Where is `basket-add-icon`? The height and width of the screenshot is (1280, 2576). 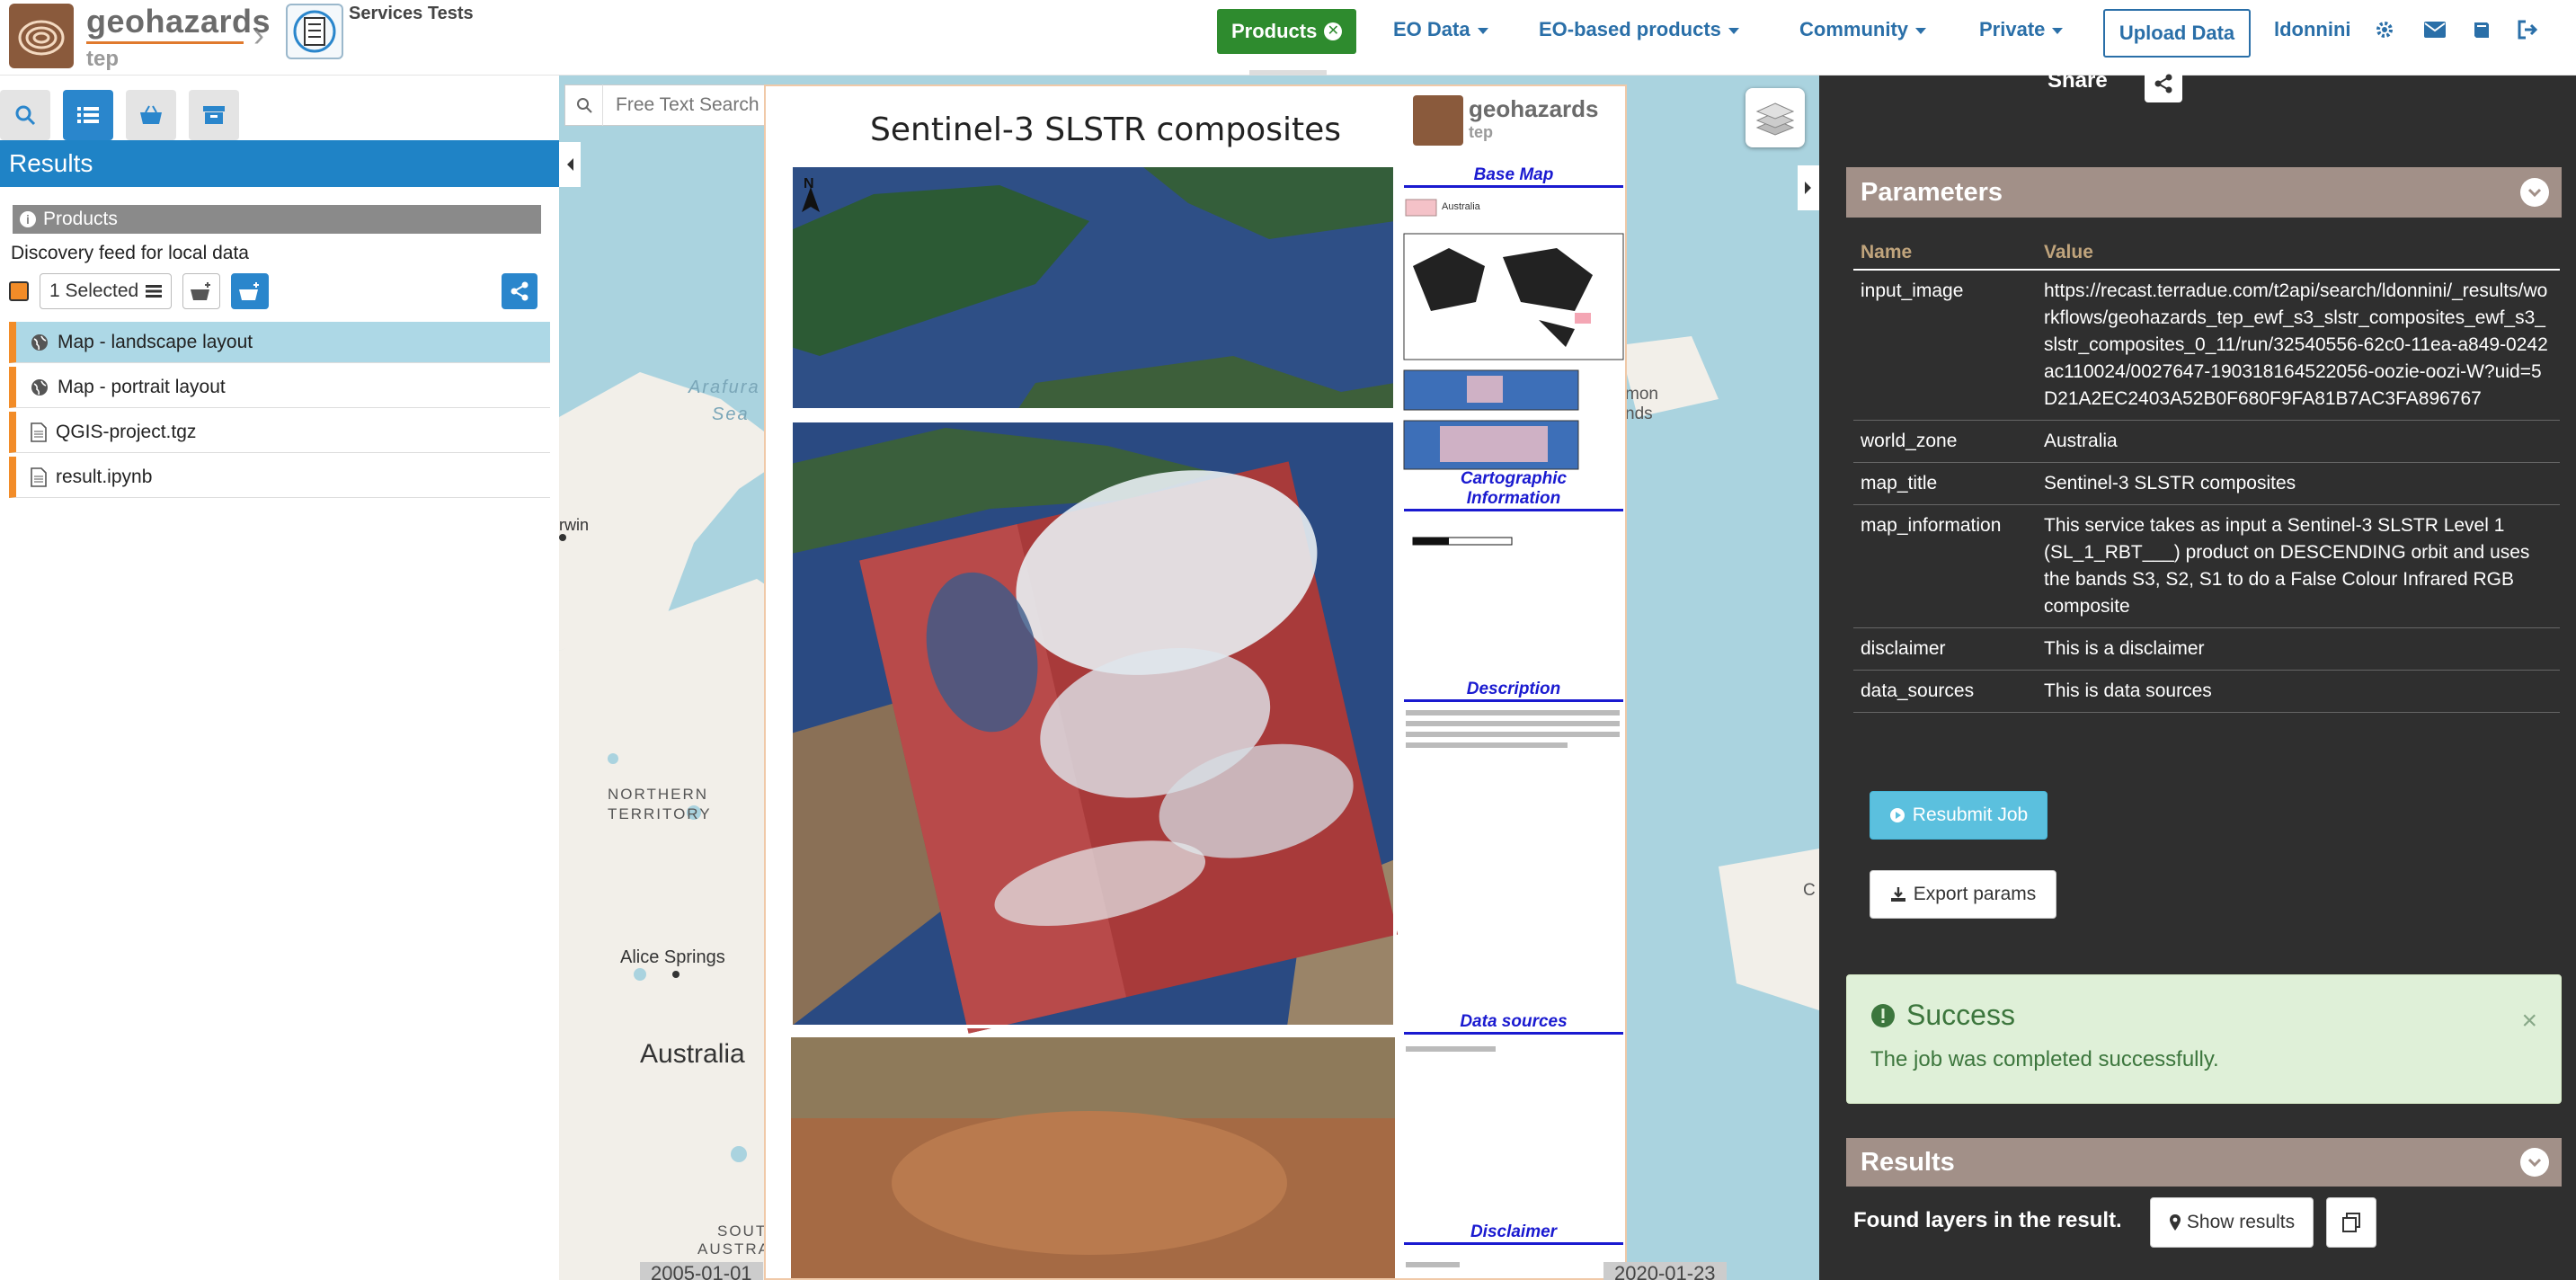
basket-add-icon is located at coordinates (249, 291).